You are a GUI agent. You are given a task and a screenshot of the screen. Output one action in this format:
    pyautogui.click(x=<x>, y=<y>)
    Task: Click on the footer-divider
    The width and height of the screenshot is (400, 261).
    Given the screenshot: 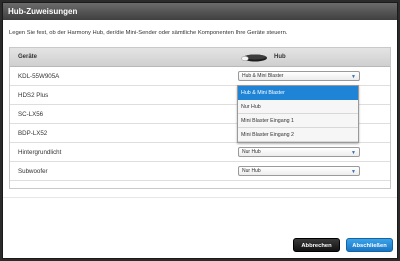 What is the action you would take?
    pyautogui.click(x=200, y=197)
    